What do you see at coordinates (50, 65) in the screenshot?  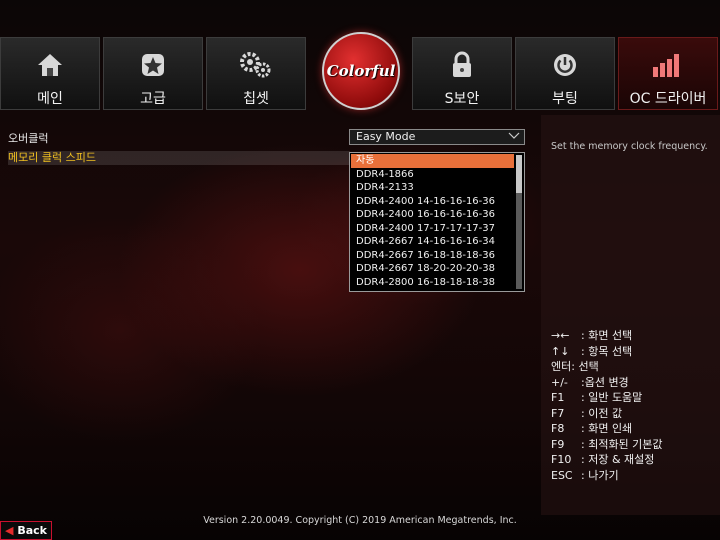 I see `home-icon` at bounding box center [50, 65].